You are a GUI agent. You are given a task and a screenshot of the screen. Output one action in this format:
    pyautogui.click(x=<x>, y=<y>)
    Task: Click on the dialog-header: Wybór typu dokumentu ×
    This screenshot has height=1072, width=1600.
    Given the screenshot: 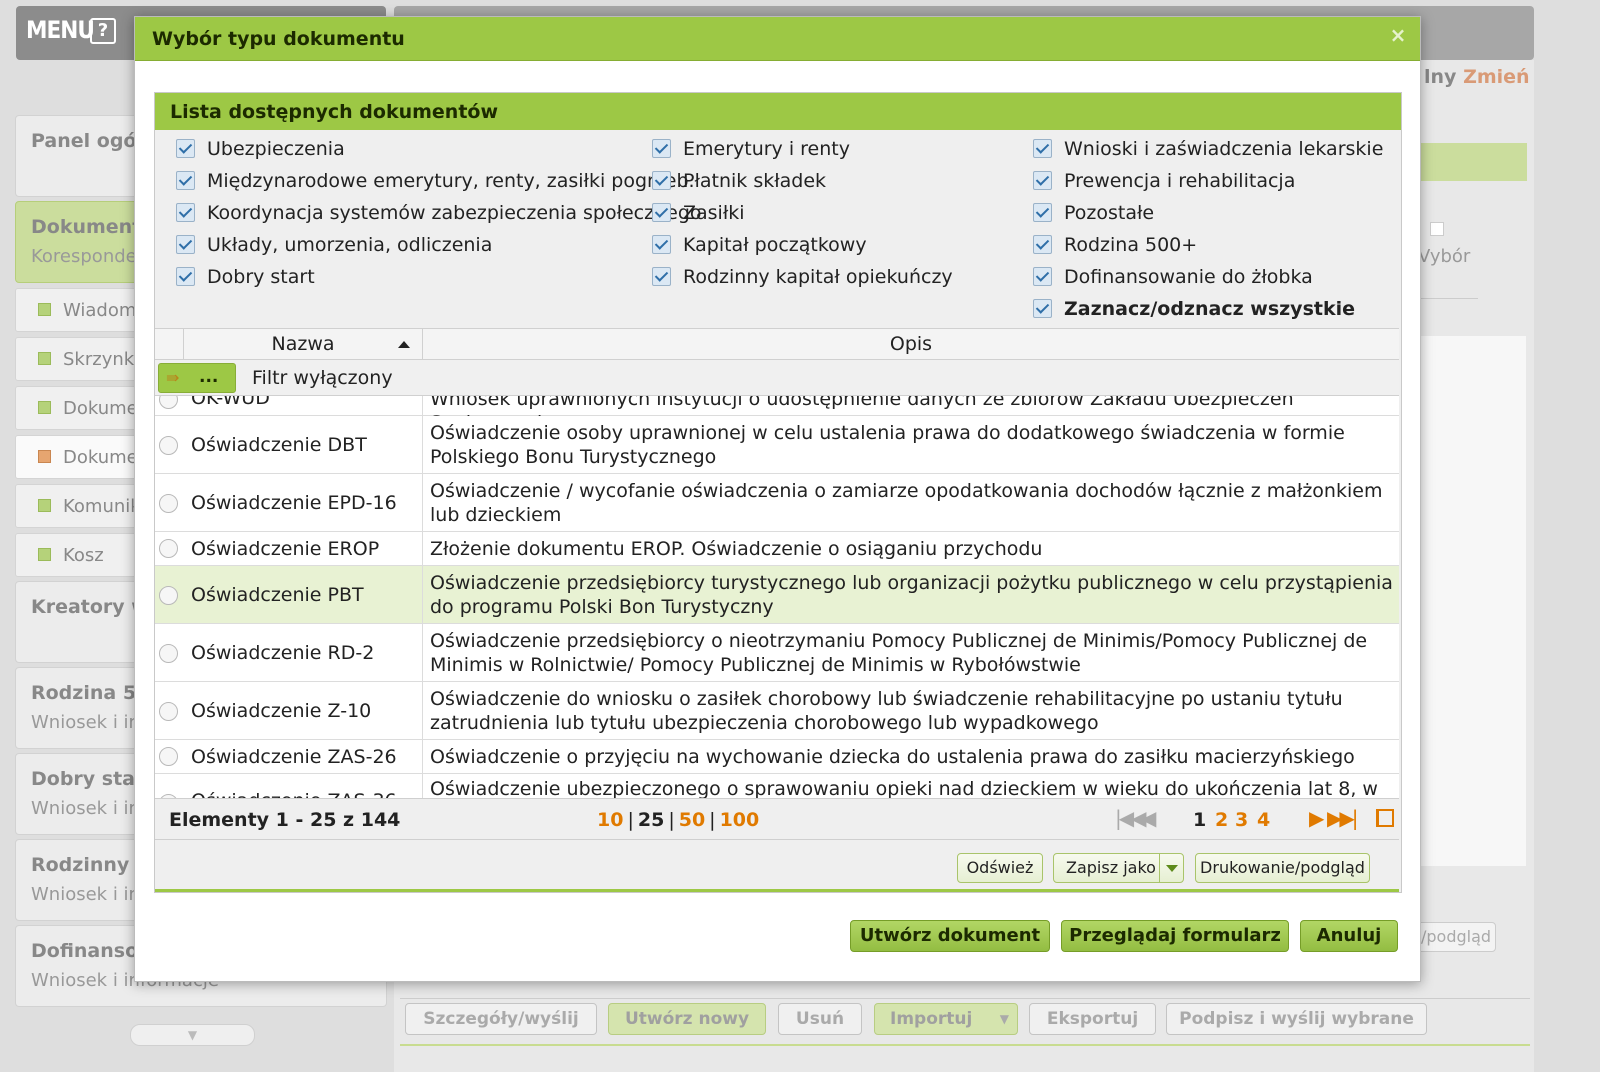 What is the action you would take?
    pyautogui.click(x=777, y=39)
    